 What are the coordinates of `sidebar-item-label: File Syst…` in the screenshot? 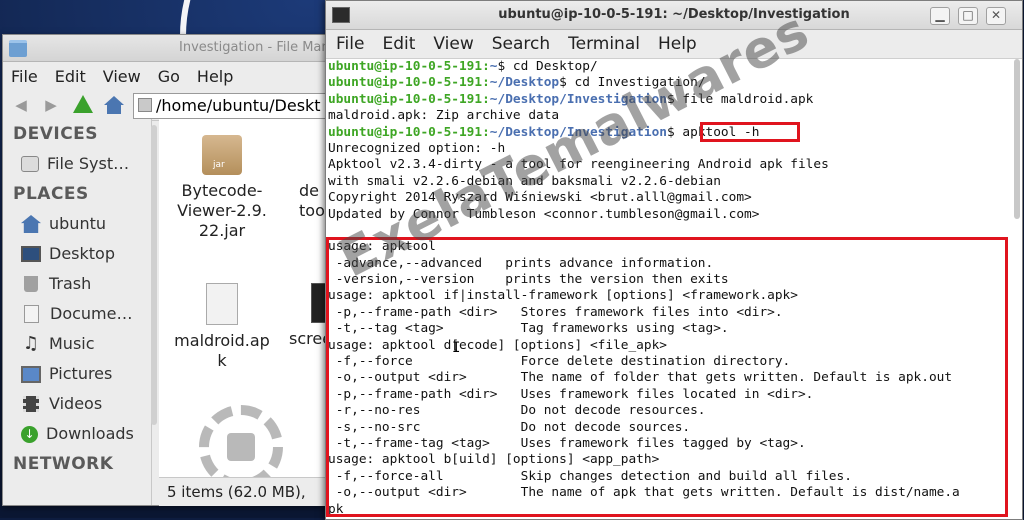 It's located at (88, 163).